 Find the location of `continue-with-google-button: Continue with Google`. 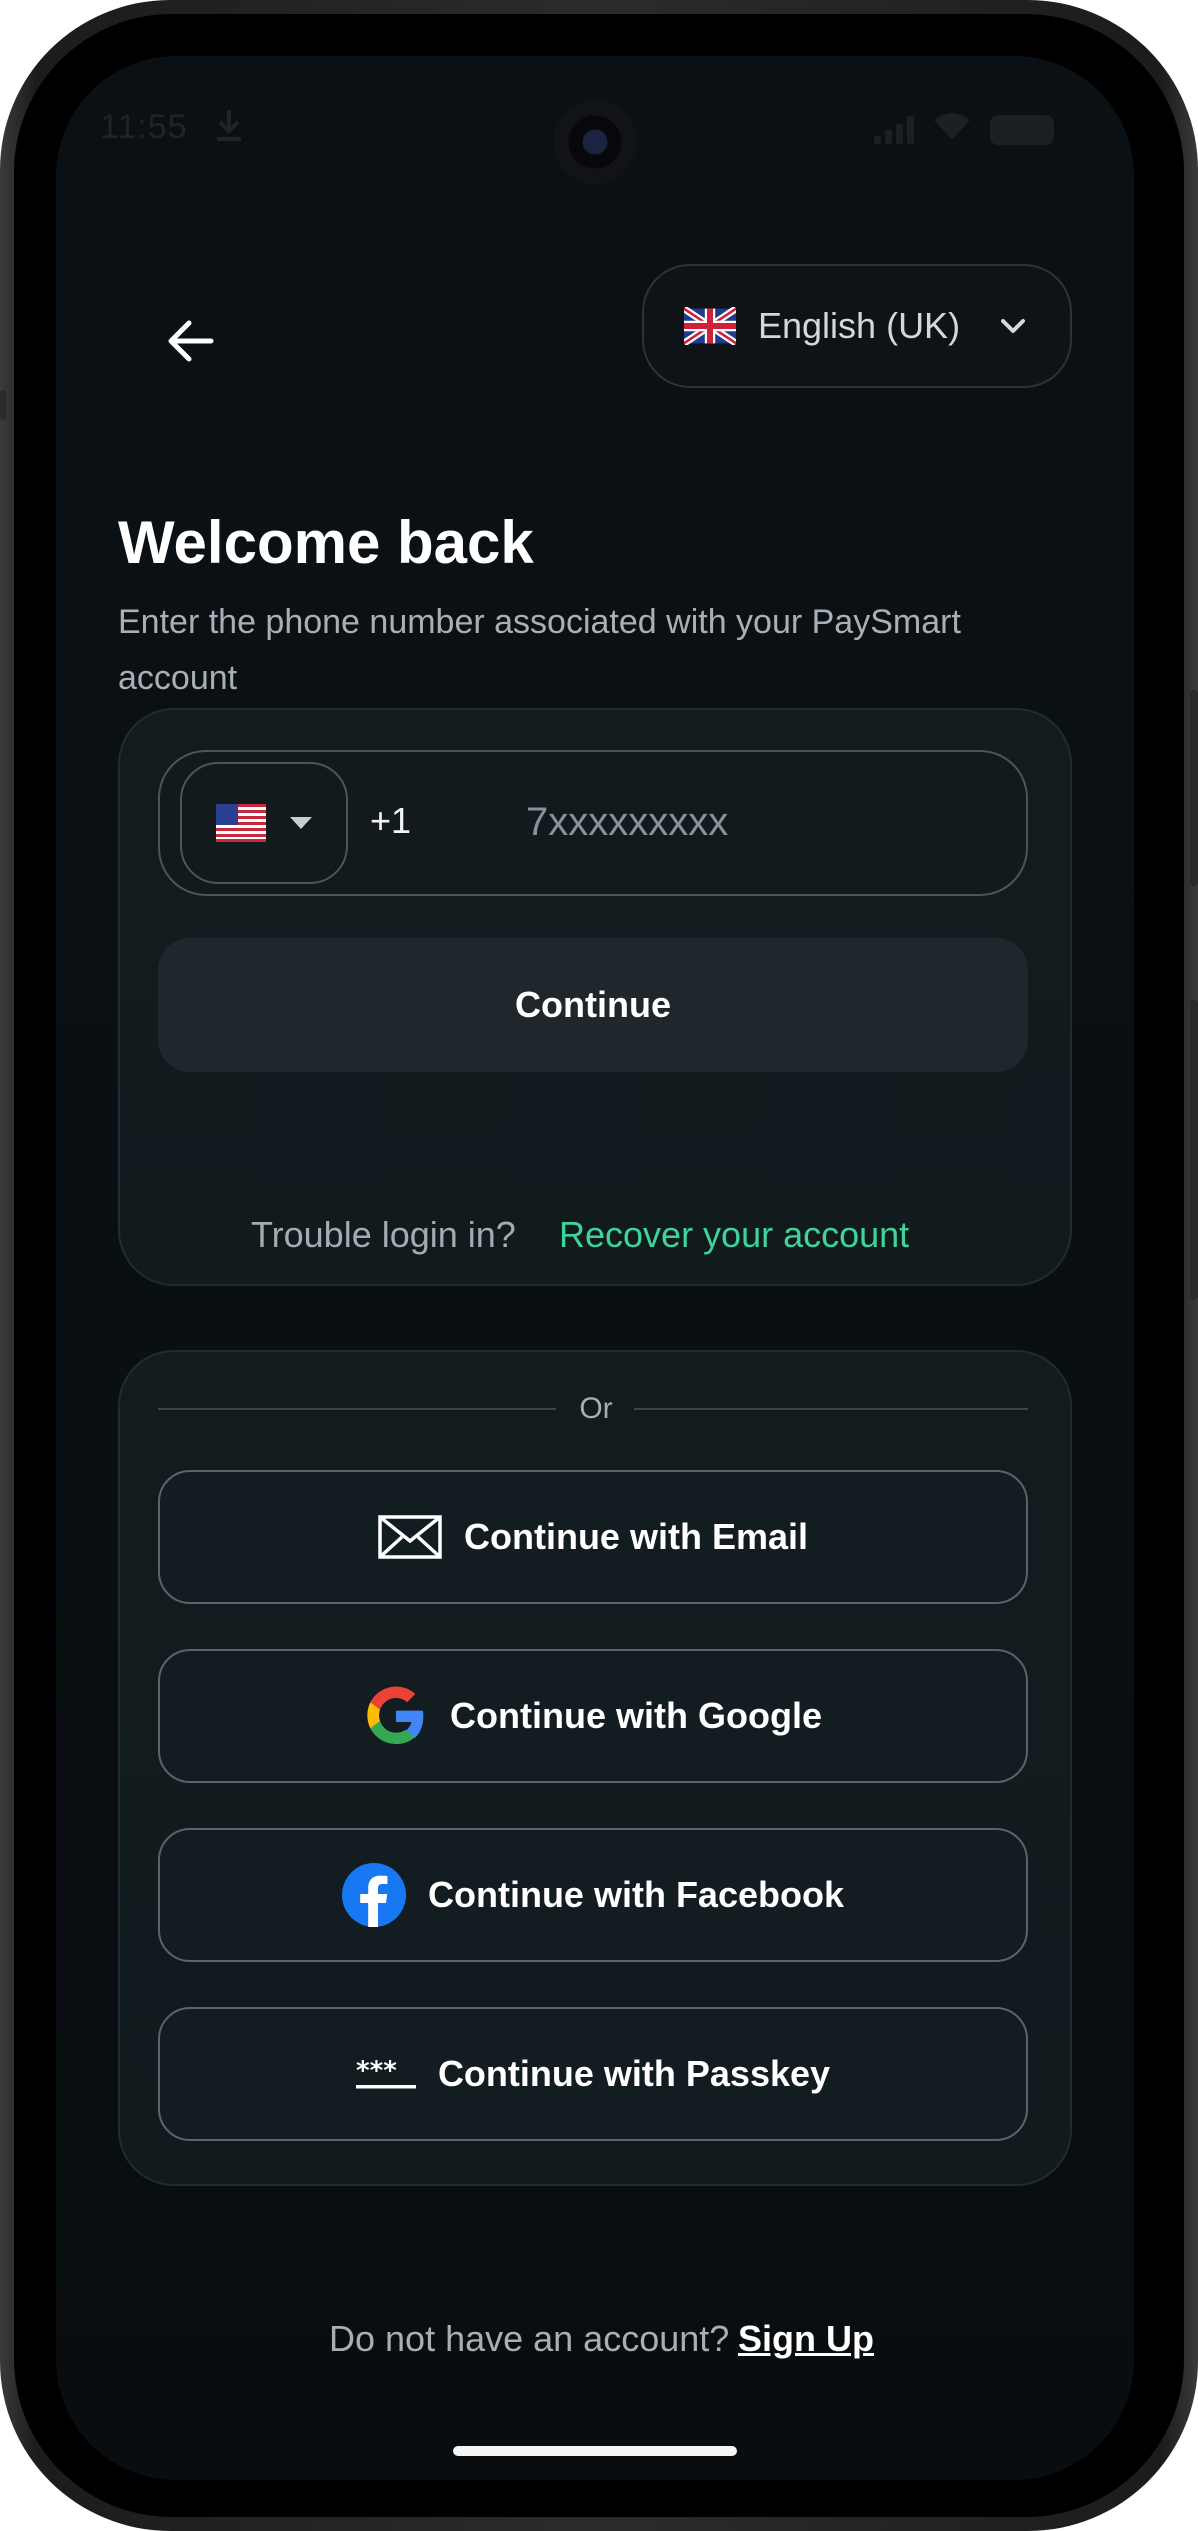

continue-with-google-button: Continue with Google is located at coordinates (593, 1716).